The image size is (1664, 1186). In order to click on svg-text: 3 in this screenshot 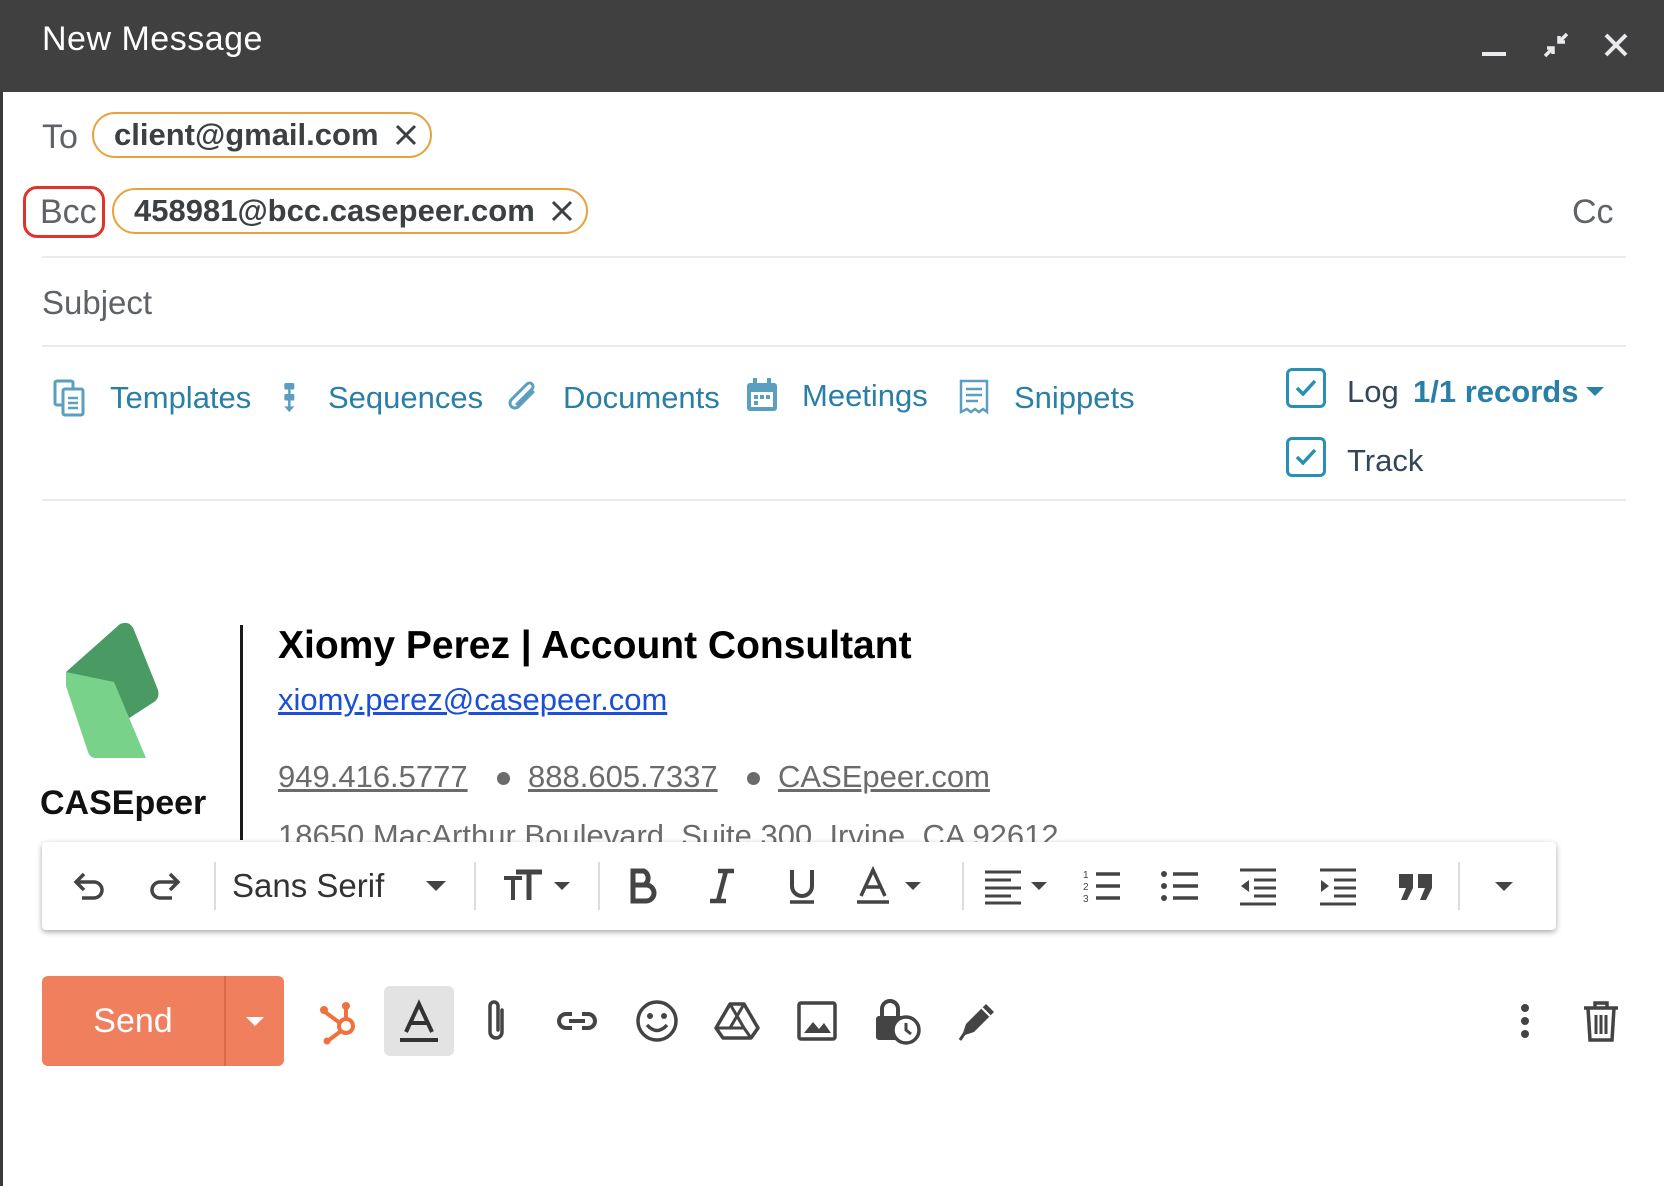, I will do `click(1086, 899)`.